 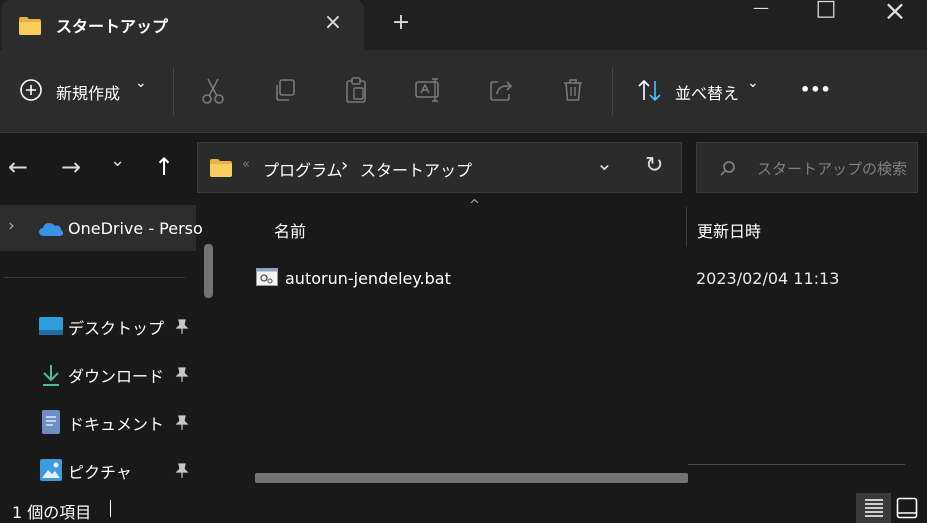 I want to click on tiles-view-button, so click(x=908, y=508).